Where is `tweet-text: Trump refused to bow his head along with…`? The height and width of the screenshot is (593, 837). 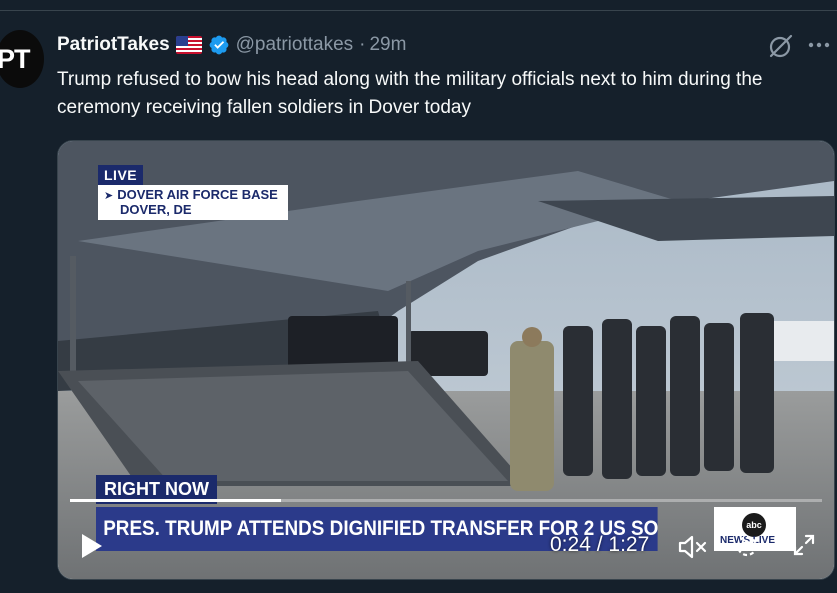 tweet-text: Trump refused to bow his head along with… is located at coordinates (410, 93).